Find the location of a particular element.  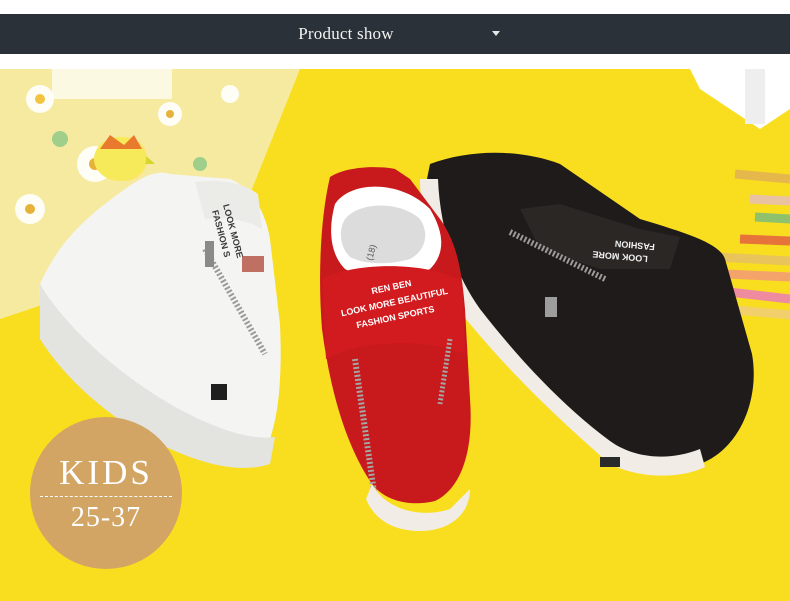

header-bar: Product show is located at coordinates (395, 34).